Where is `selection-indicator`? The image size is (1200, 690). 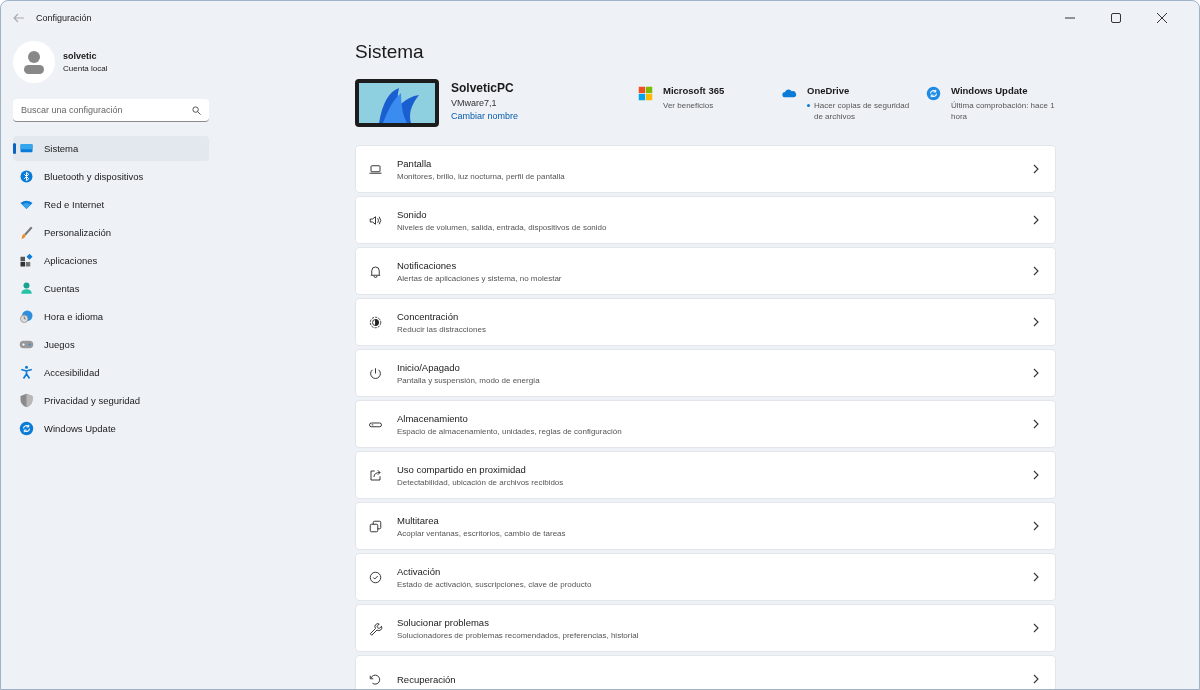
selection-indicator is located at coordinates (14, 148).